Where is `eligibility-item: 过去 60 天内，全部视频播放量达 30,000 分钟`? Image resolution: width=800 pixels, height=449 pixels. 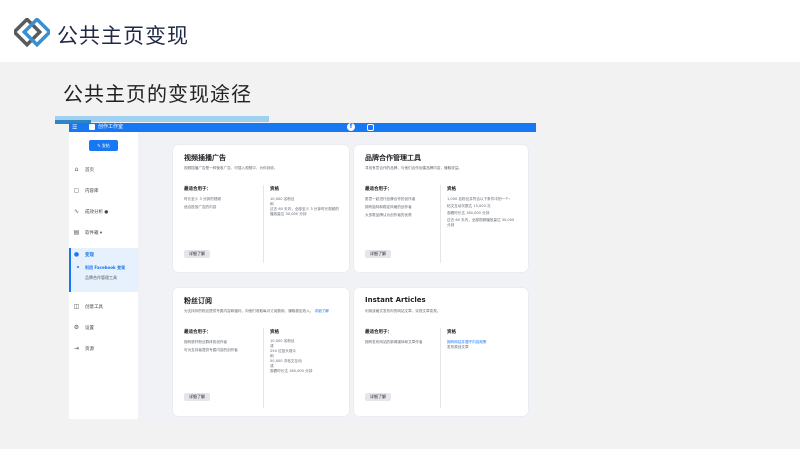 eligibility-item: 过去 60 天内，全部视频播放量达 30,000 分钟 is located at coordinates (481, 222).